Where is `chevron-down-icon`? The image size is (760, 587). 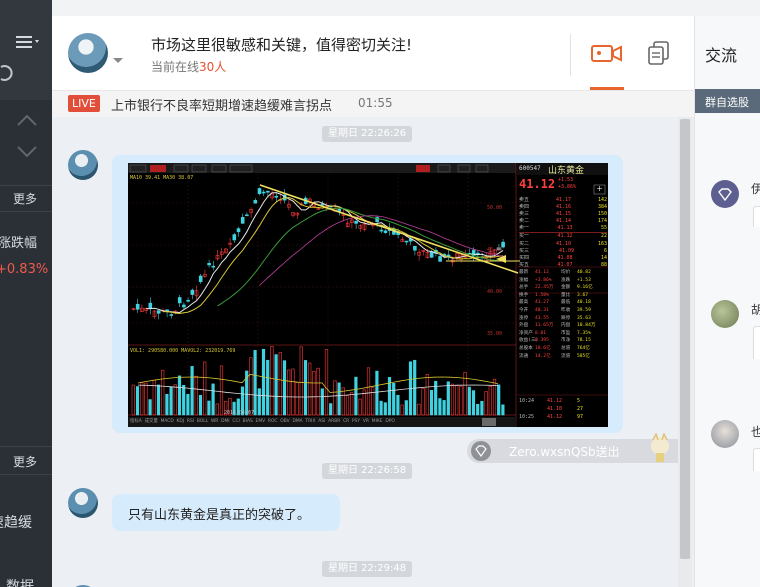
chevron-down-icon is located at coordinates (118, 56).